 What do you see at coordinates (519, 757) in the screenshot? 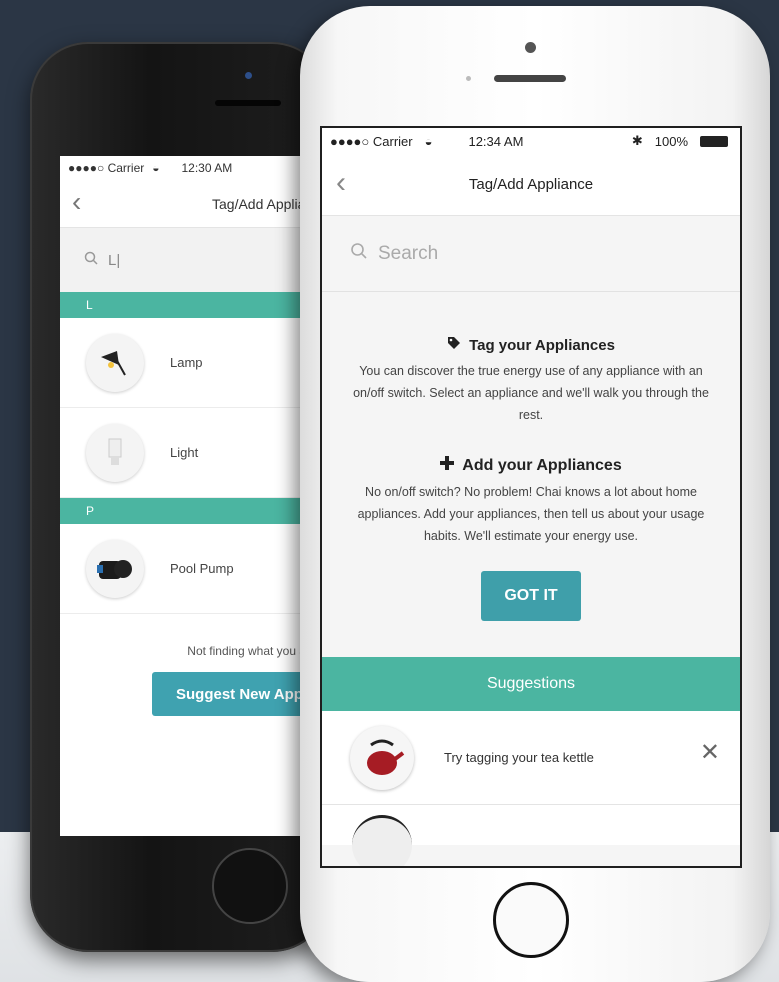
I see `suggestion-text: Try tagging your tea kettle` at bounding box center [519, 757].